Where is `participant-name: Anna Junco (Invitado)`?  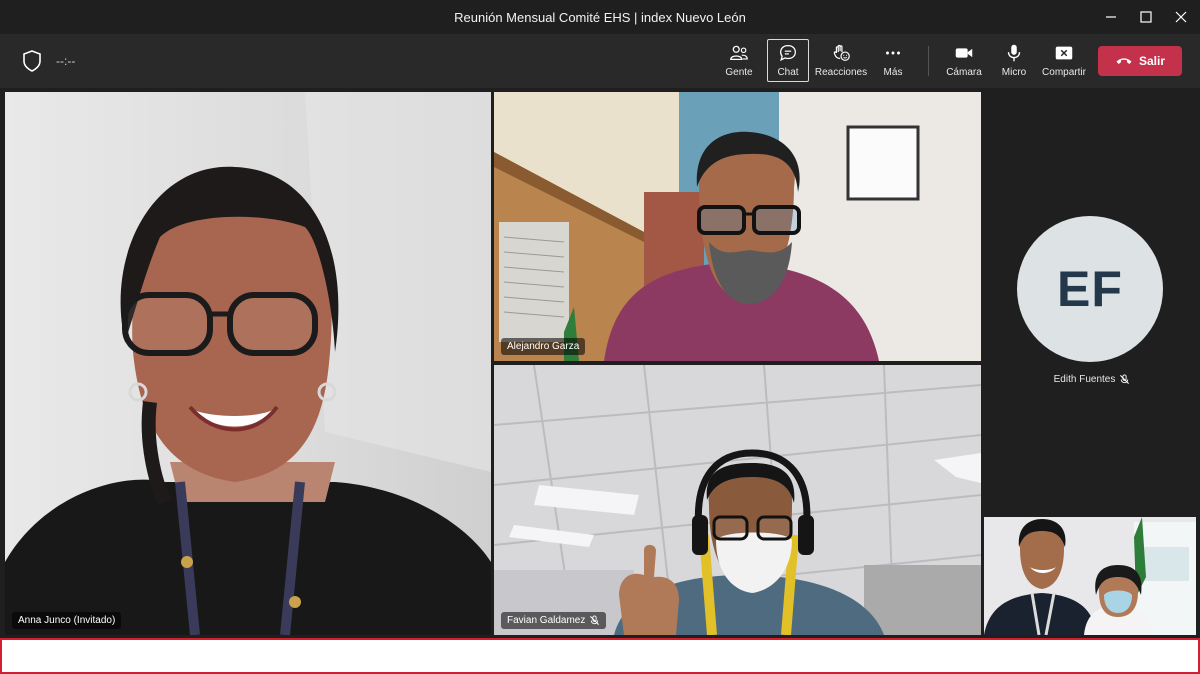 participant-name: Anna Junco (Invitado) is located at coordinates (67, 620).